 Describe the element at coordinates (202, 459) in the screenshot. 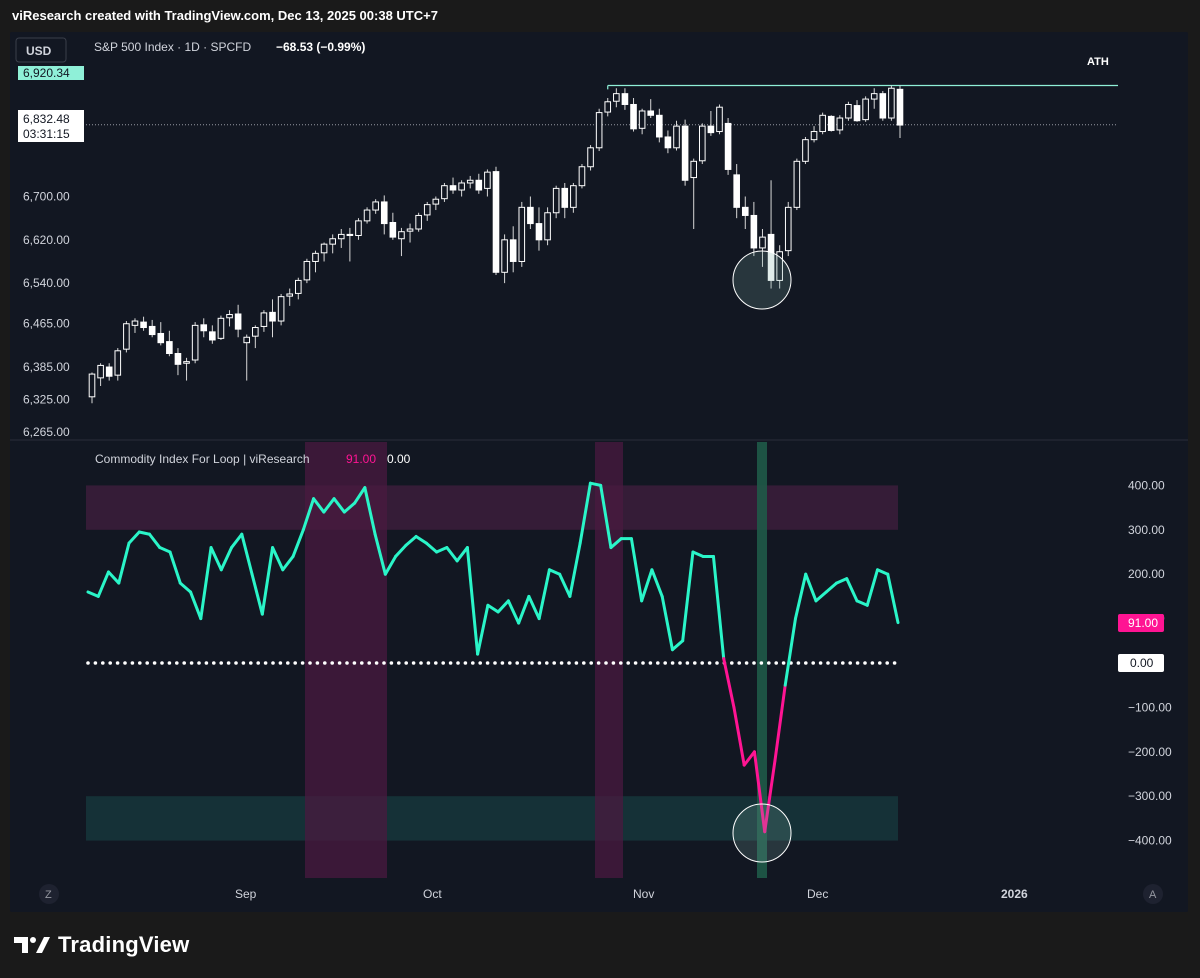

I see `indicator-legend: Commodity Index For Loop | viResearch` at that location.